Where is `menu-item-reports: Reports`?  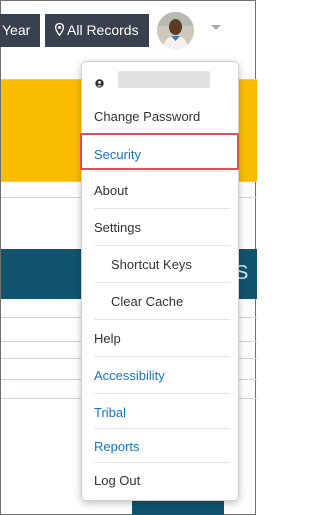
menu-item-reports: Reports is located at coordinates (162, 447).